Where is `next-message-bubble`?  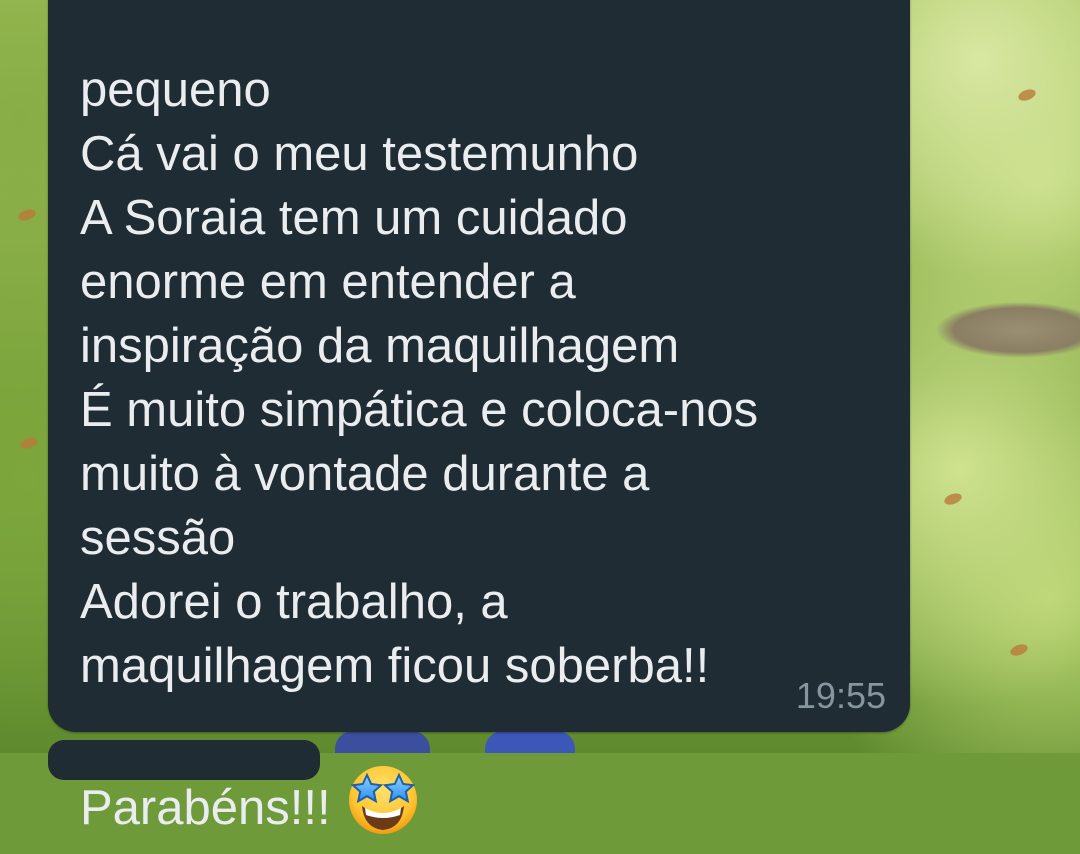 next-message-bubble is located at coordinates (184, 760).